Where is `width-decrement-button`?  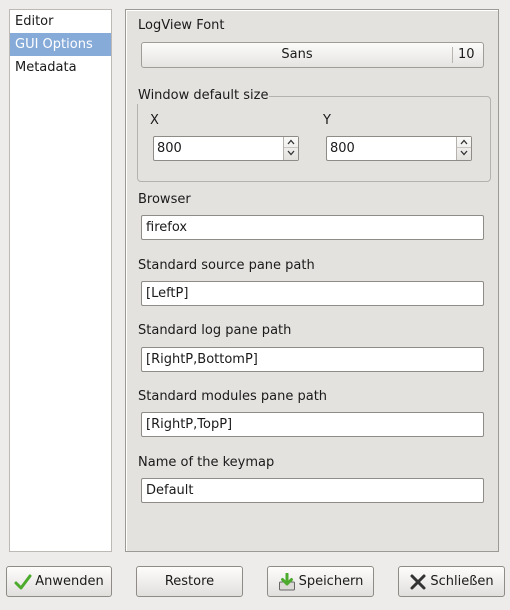
width-decrement-button is located at coordinates (291, 153).